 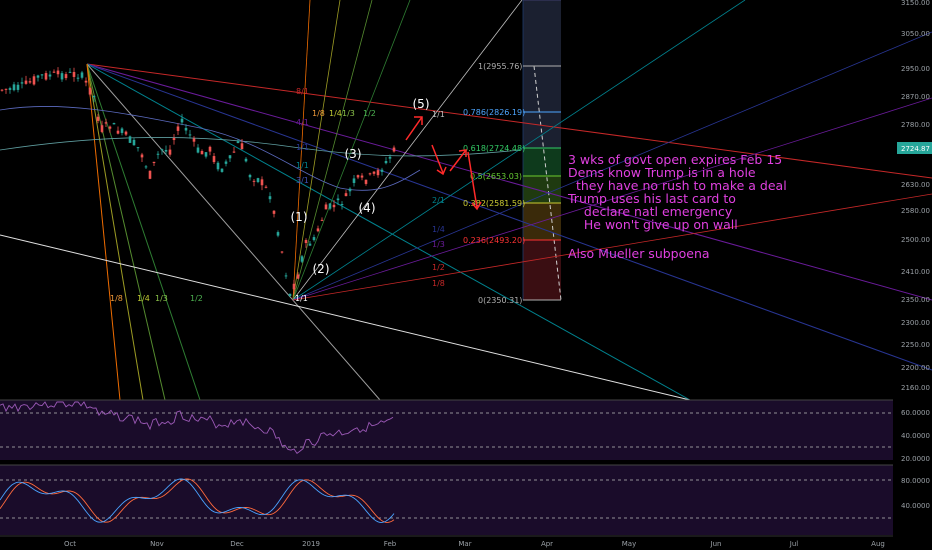 I want to click on gann-top-label: 1/3, so click(x=348, y=113).